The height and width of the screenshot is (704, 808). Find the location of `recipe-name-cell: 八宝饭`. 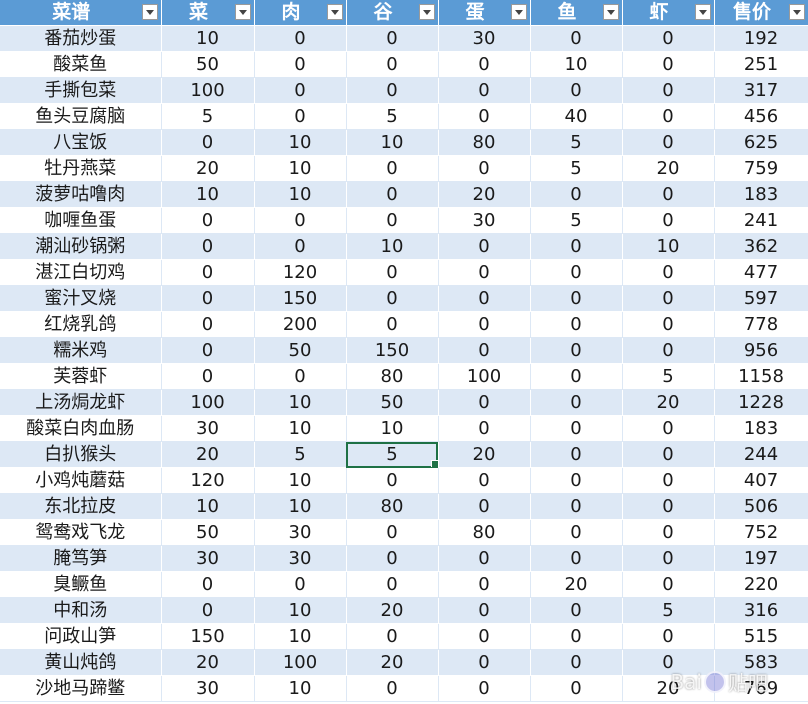

recipe-name-cell: 八宝饭 is located at coordinates (81, 142).